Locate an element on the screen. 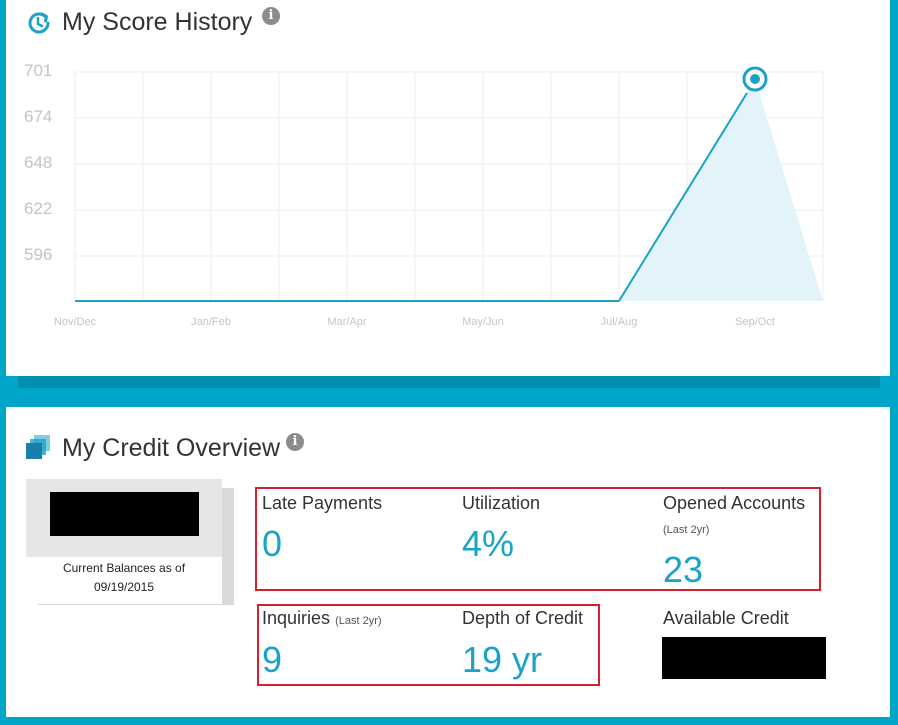 The height and width of the screenshot is (725, 898). overview-icon is located at coordinates (38, 447).